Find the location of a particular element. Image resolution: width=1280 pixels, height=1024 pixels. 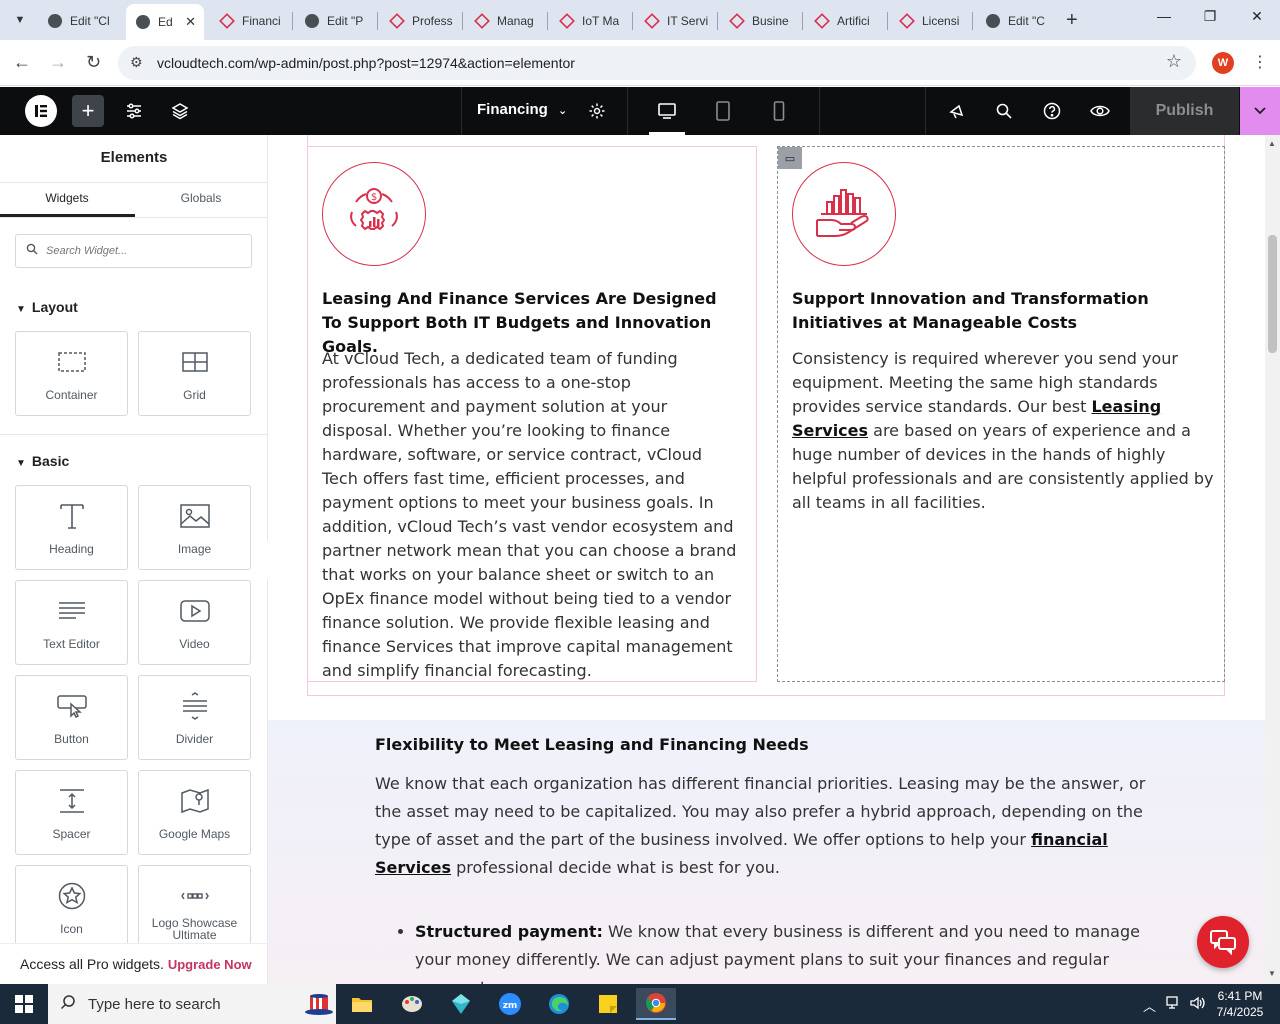

search-widget-input is located at coordinates (146, 251).